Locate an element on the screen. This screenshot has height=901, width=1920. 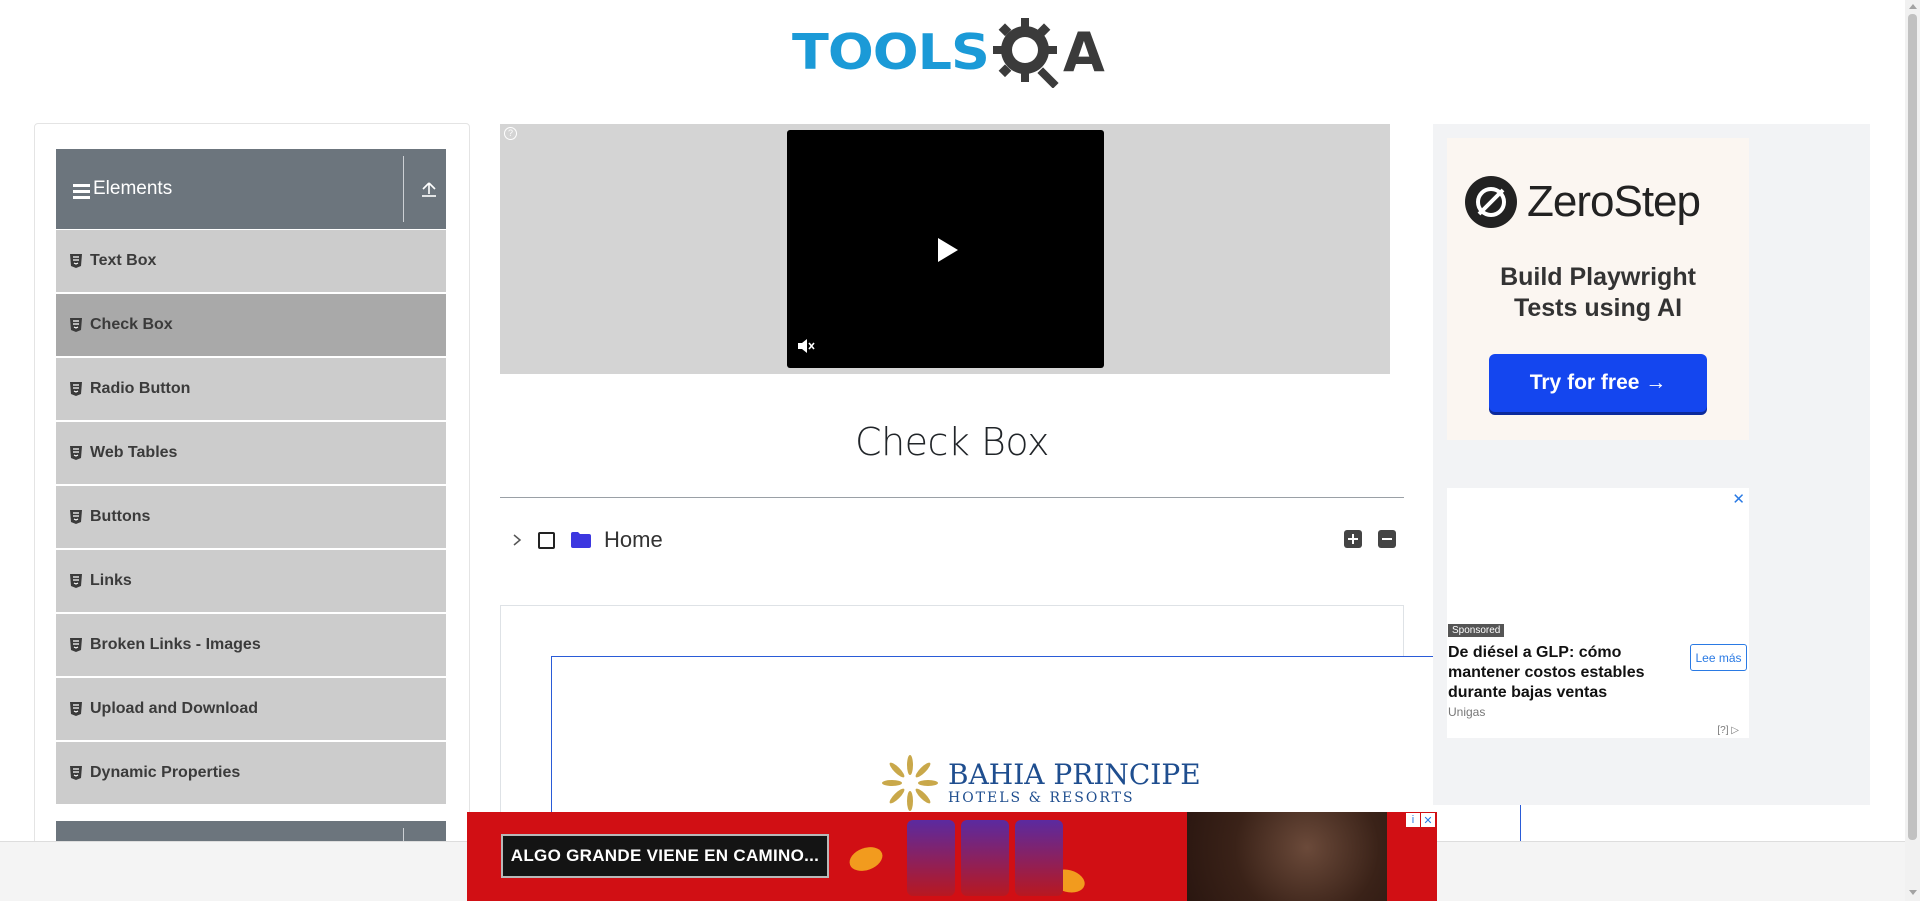
bahia-brand-sub: HOTELS & RESORTS is located at coordinates (1041, 798).